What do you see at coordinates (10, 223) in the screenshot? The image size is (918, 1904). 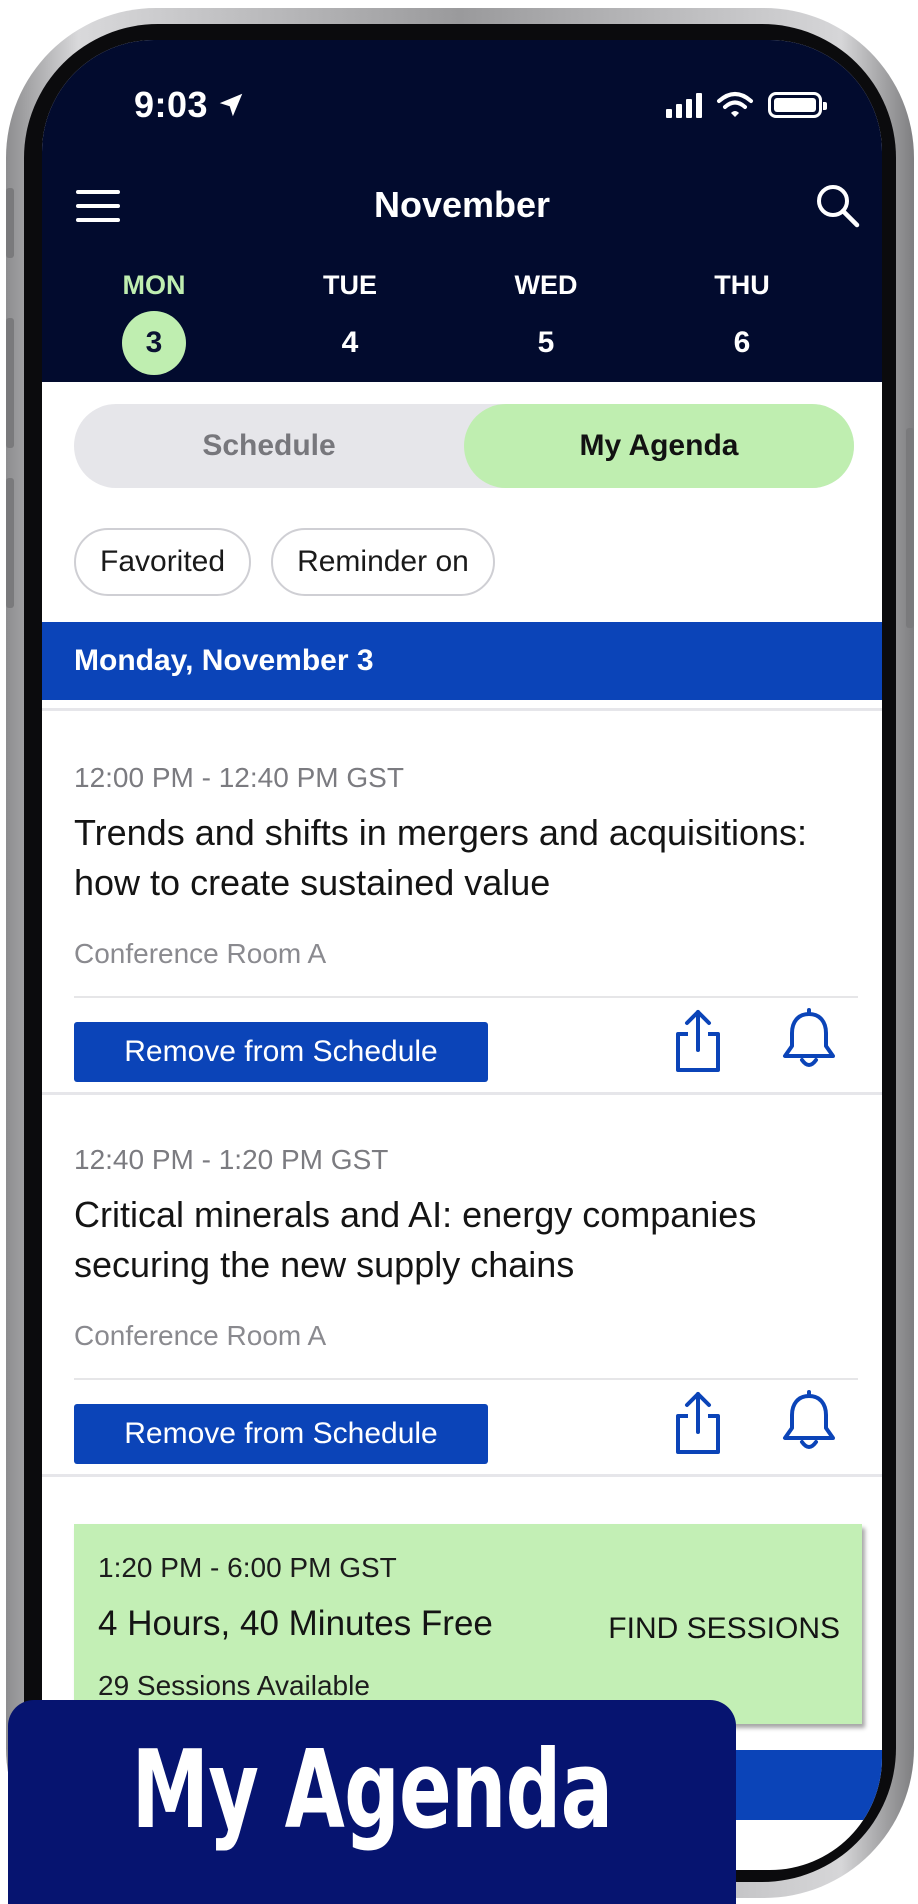 I see `side-button` at bounding box center [10, 223].